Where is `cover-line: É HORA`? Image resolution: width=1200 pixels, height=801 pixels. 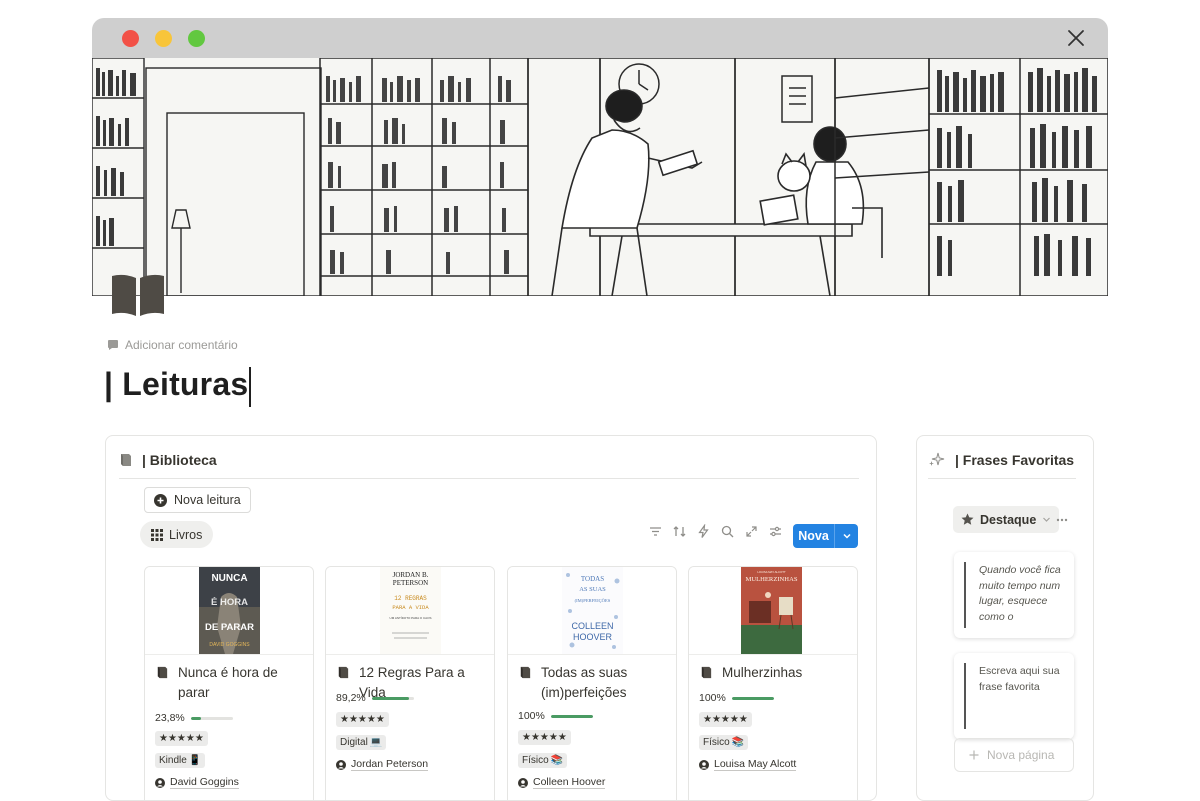 cover-line: É HORA is located at coordinates (229, 602).